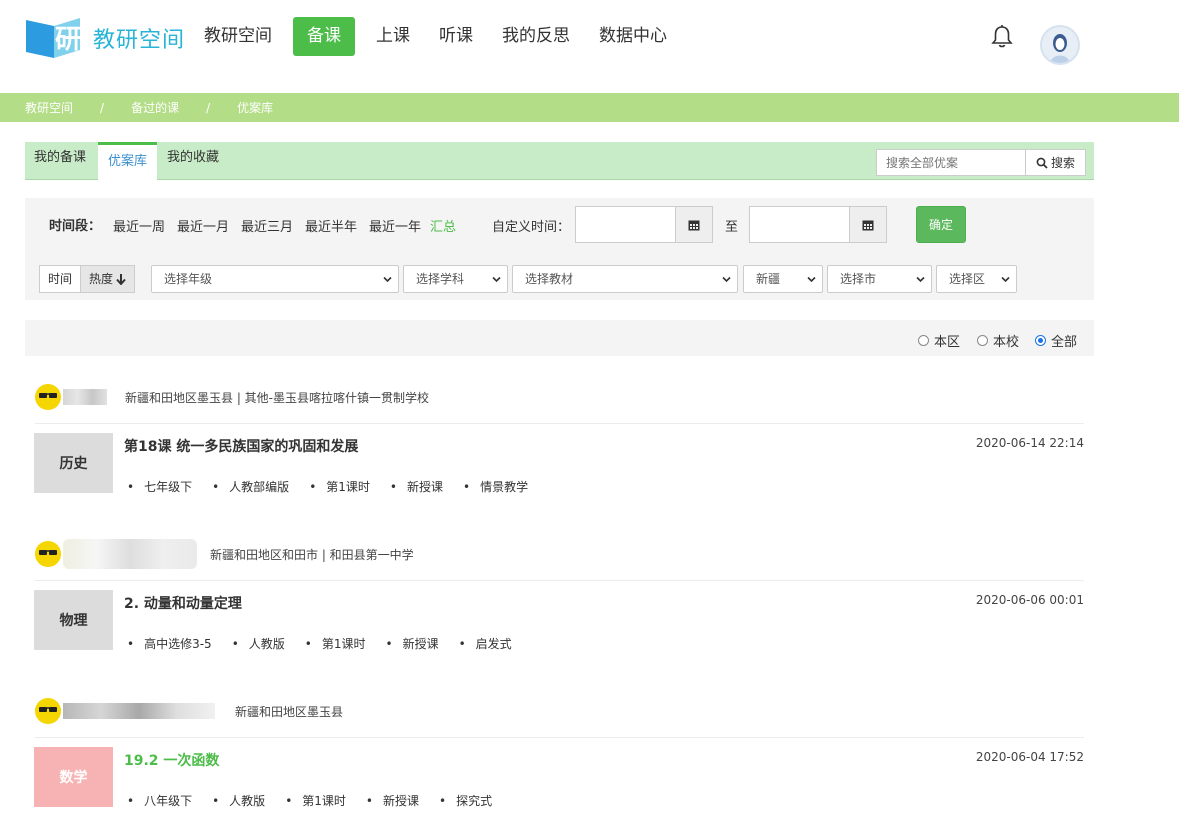 The width and height of the screenshot is (1179, 820). I want to click on city-select-value: 选择市, so click(858, 279).